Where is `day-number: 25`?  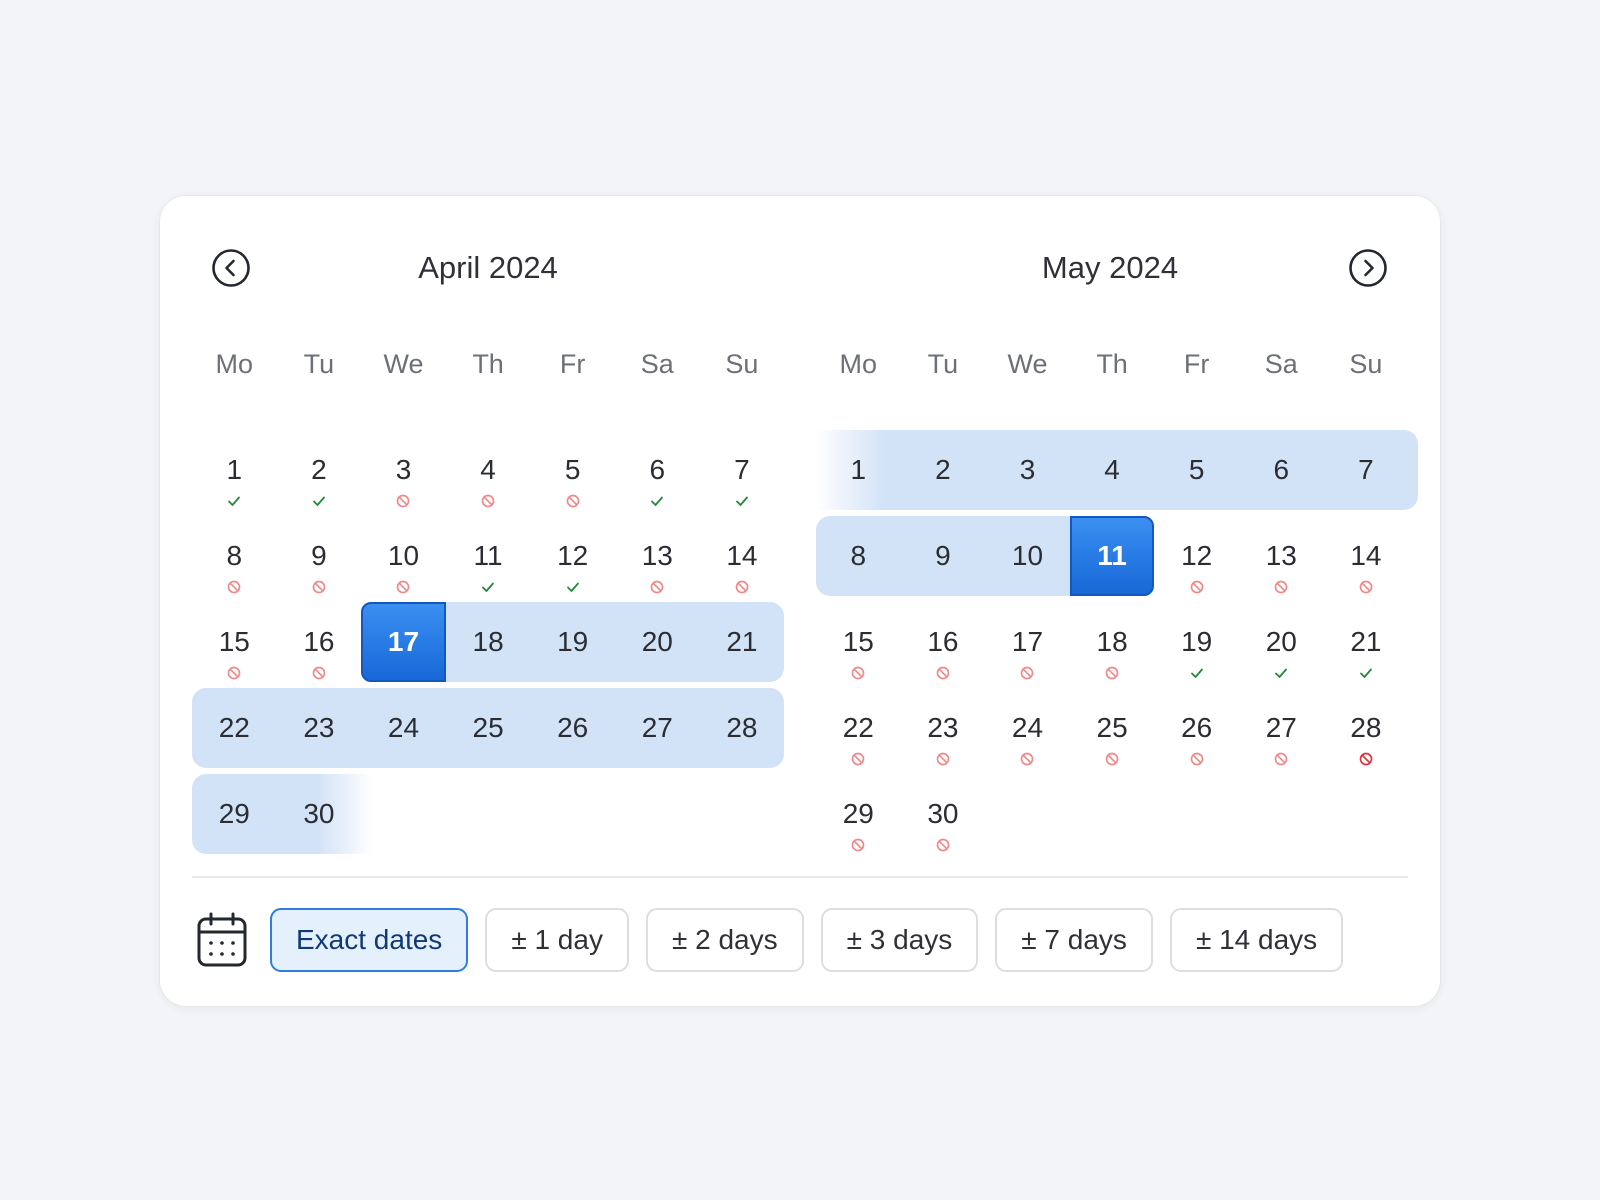
day-number: 25 is located at coordinates (1112, 727).